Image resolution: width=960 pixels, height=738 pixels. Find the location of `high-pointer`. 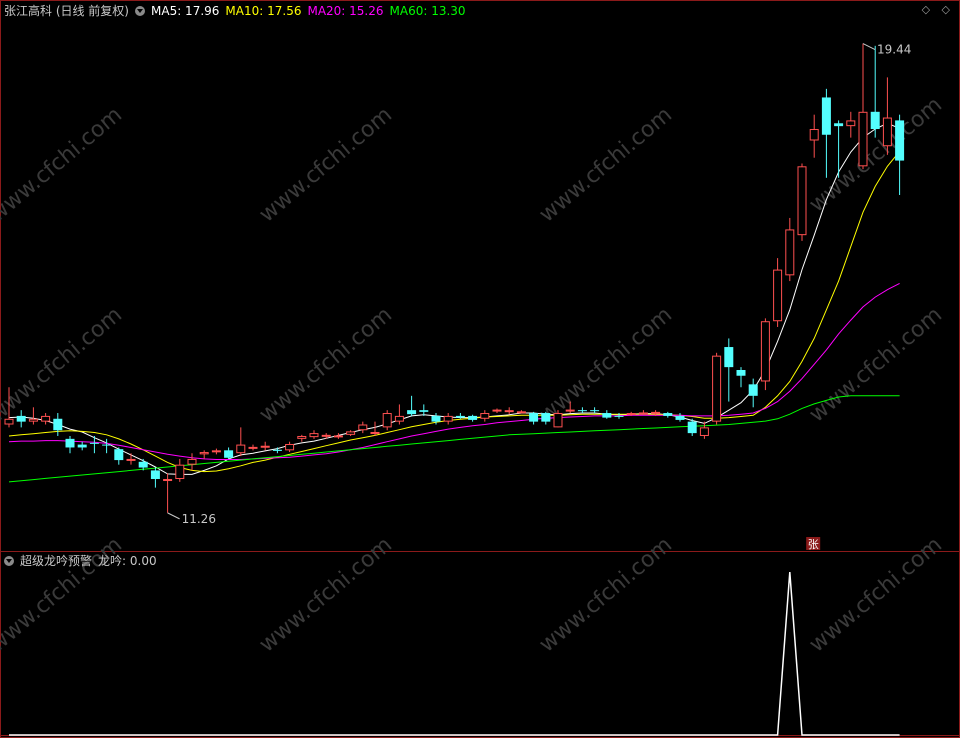

high-pointer is located at coordinates (869, 46).